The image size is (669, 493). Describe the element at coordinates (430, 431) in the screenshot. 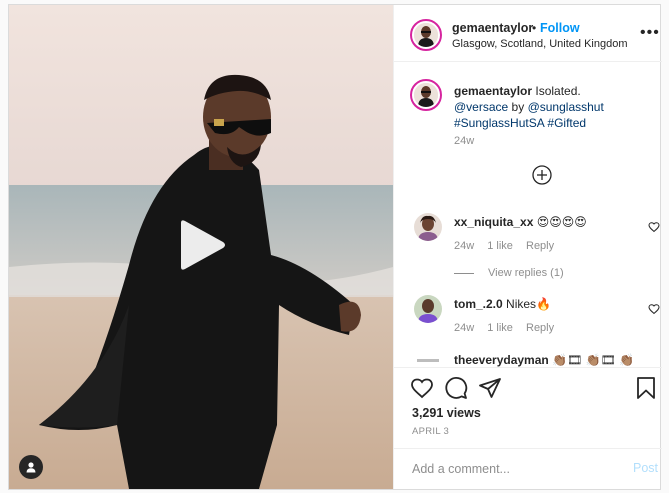

I see `post-date: APRIL 3` at that location.